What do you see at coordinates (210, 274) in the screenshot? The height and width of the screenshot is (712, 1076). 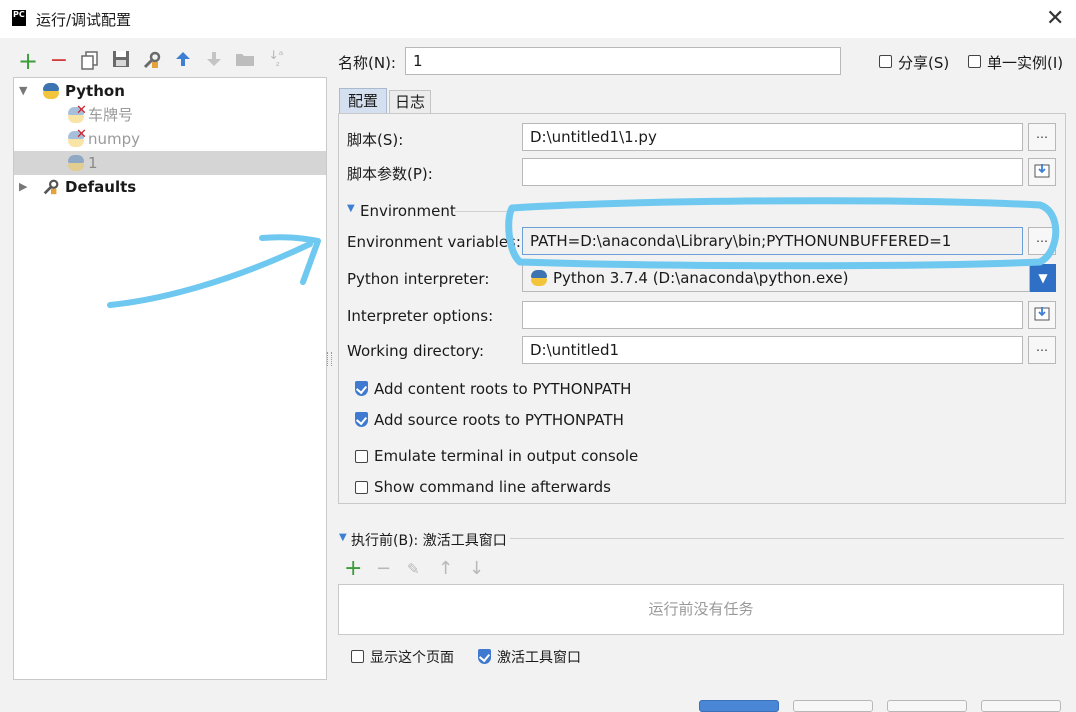 I see `annotation-arrow` at bounding box center [210, 274].